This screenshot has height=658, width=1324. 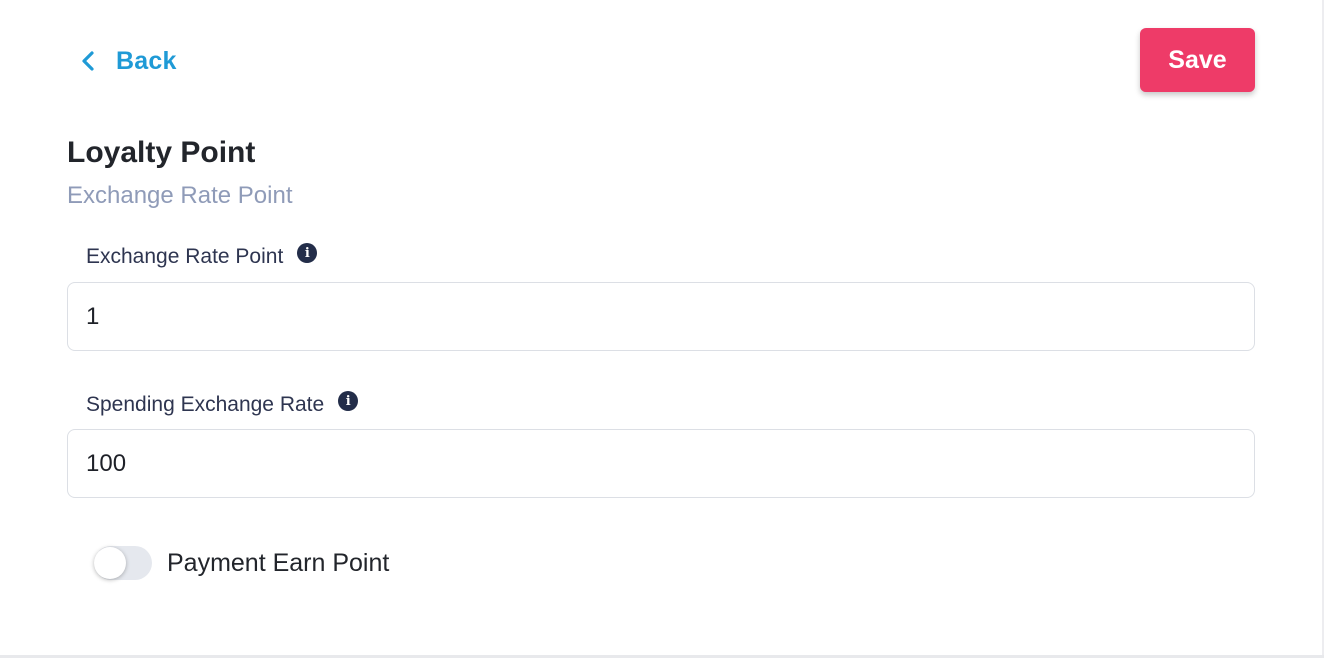 I want to click on payment-earn-point-row: Payment Earn Point, so click(x=241, y=563).